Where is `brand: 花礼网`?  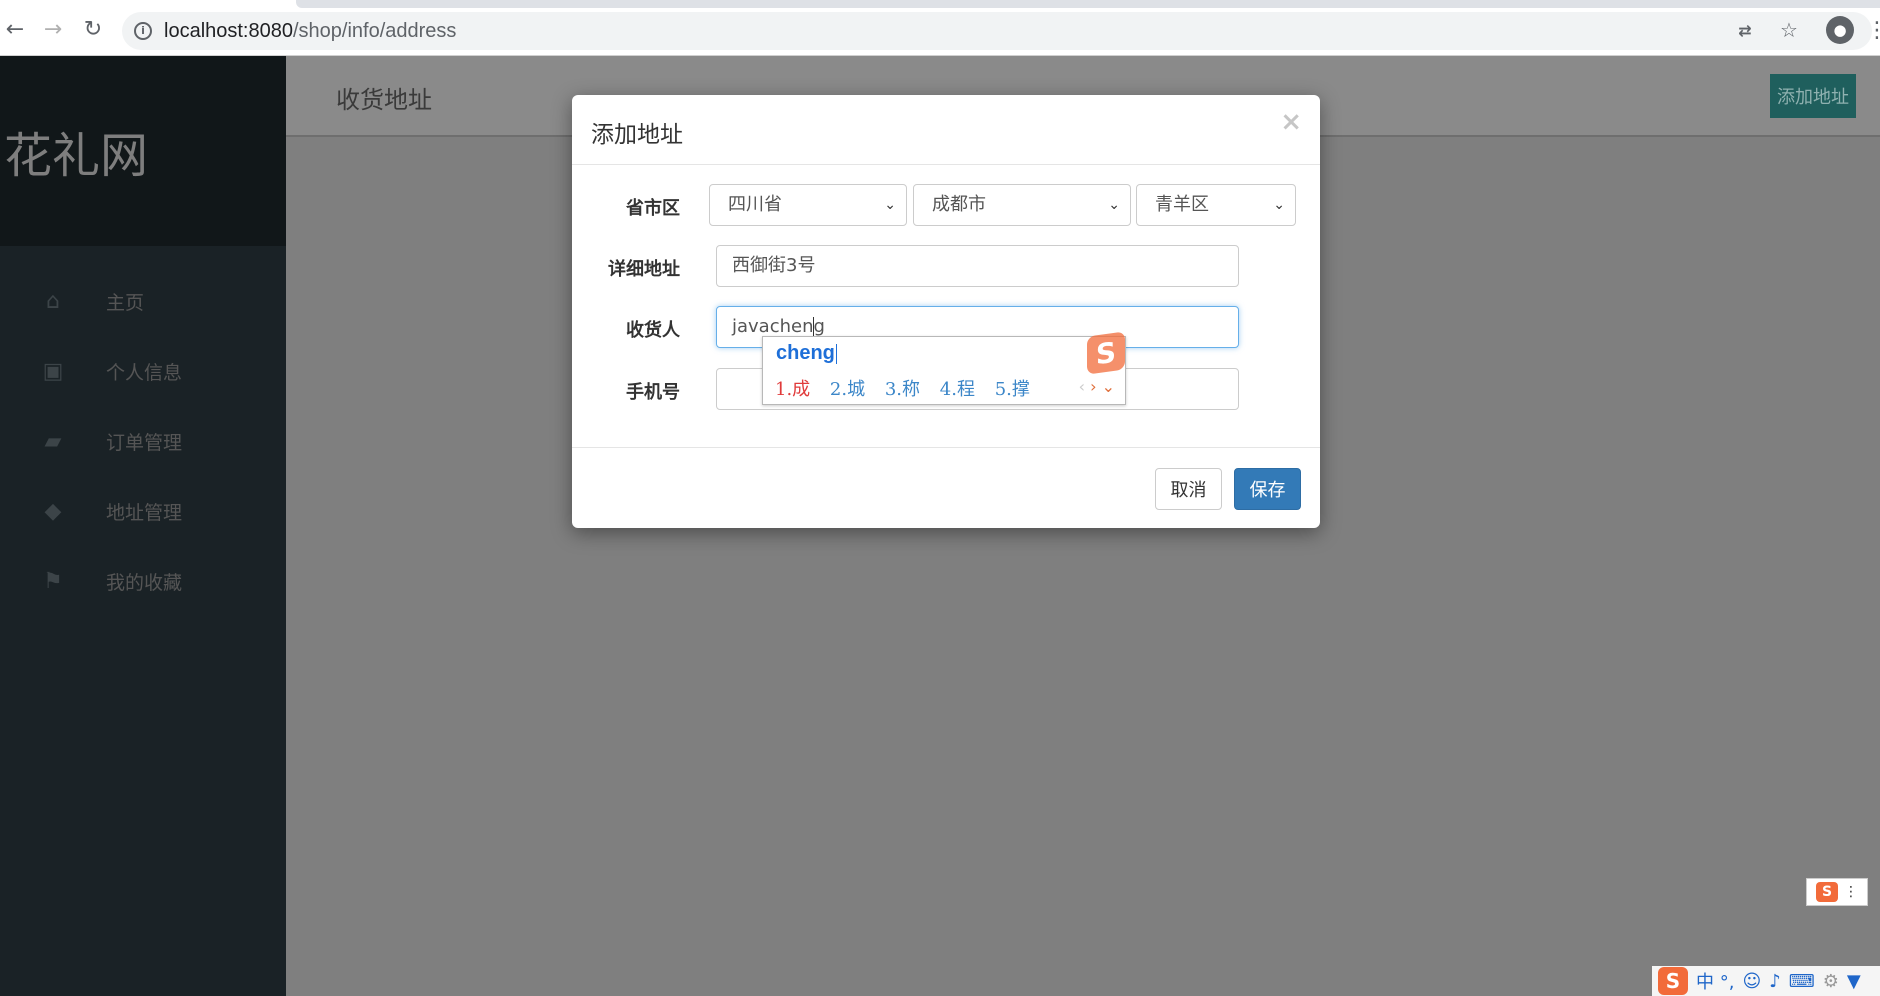 brand: 花礼网 is located at coordinates (143, 151).